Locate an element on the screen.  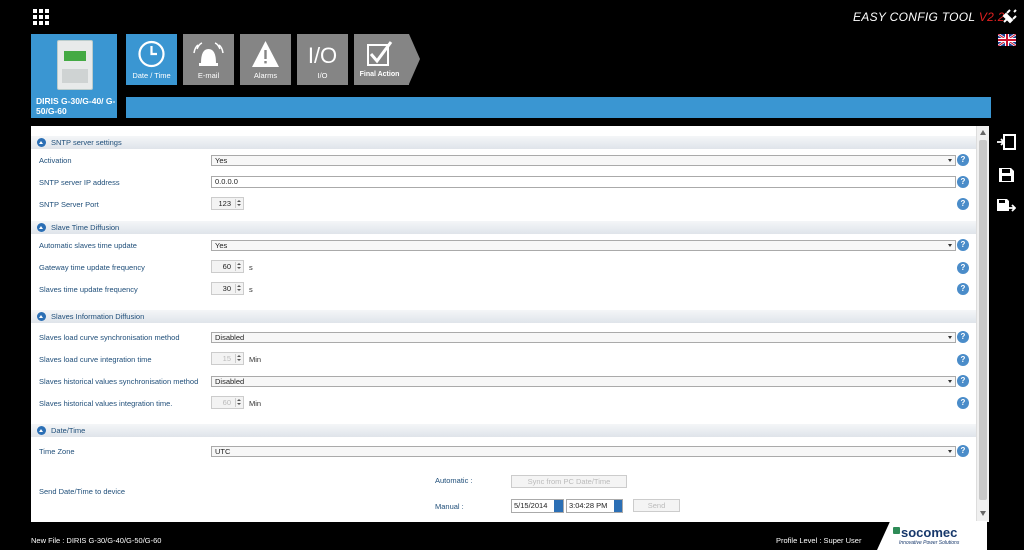
load-integ-stepper: 15 is located at coordinates (227, 358).